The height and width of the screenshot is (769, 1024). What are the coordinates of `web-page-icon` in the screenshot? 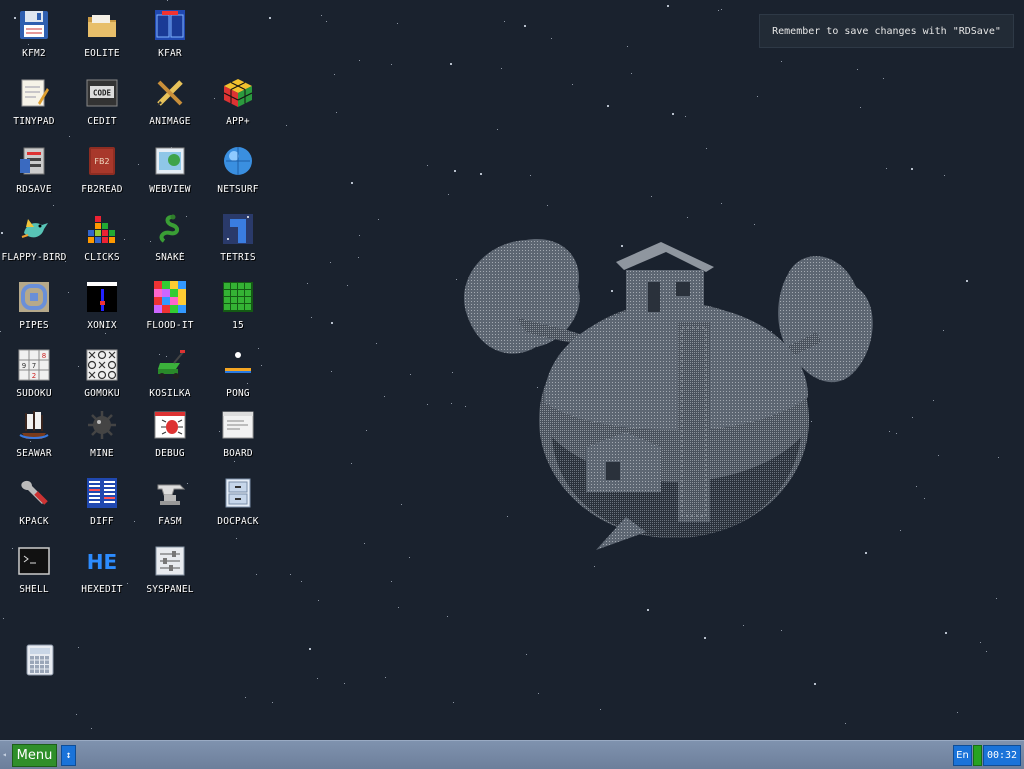 It's located at (170, 161).